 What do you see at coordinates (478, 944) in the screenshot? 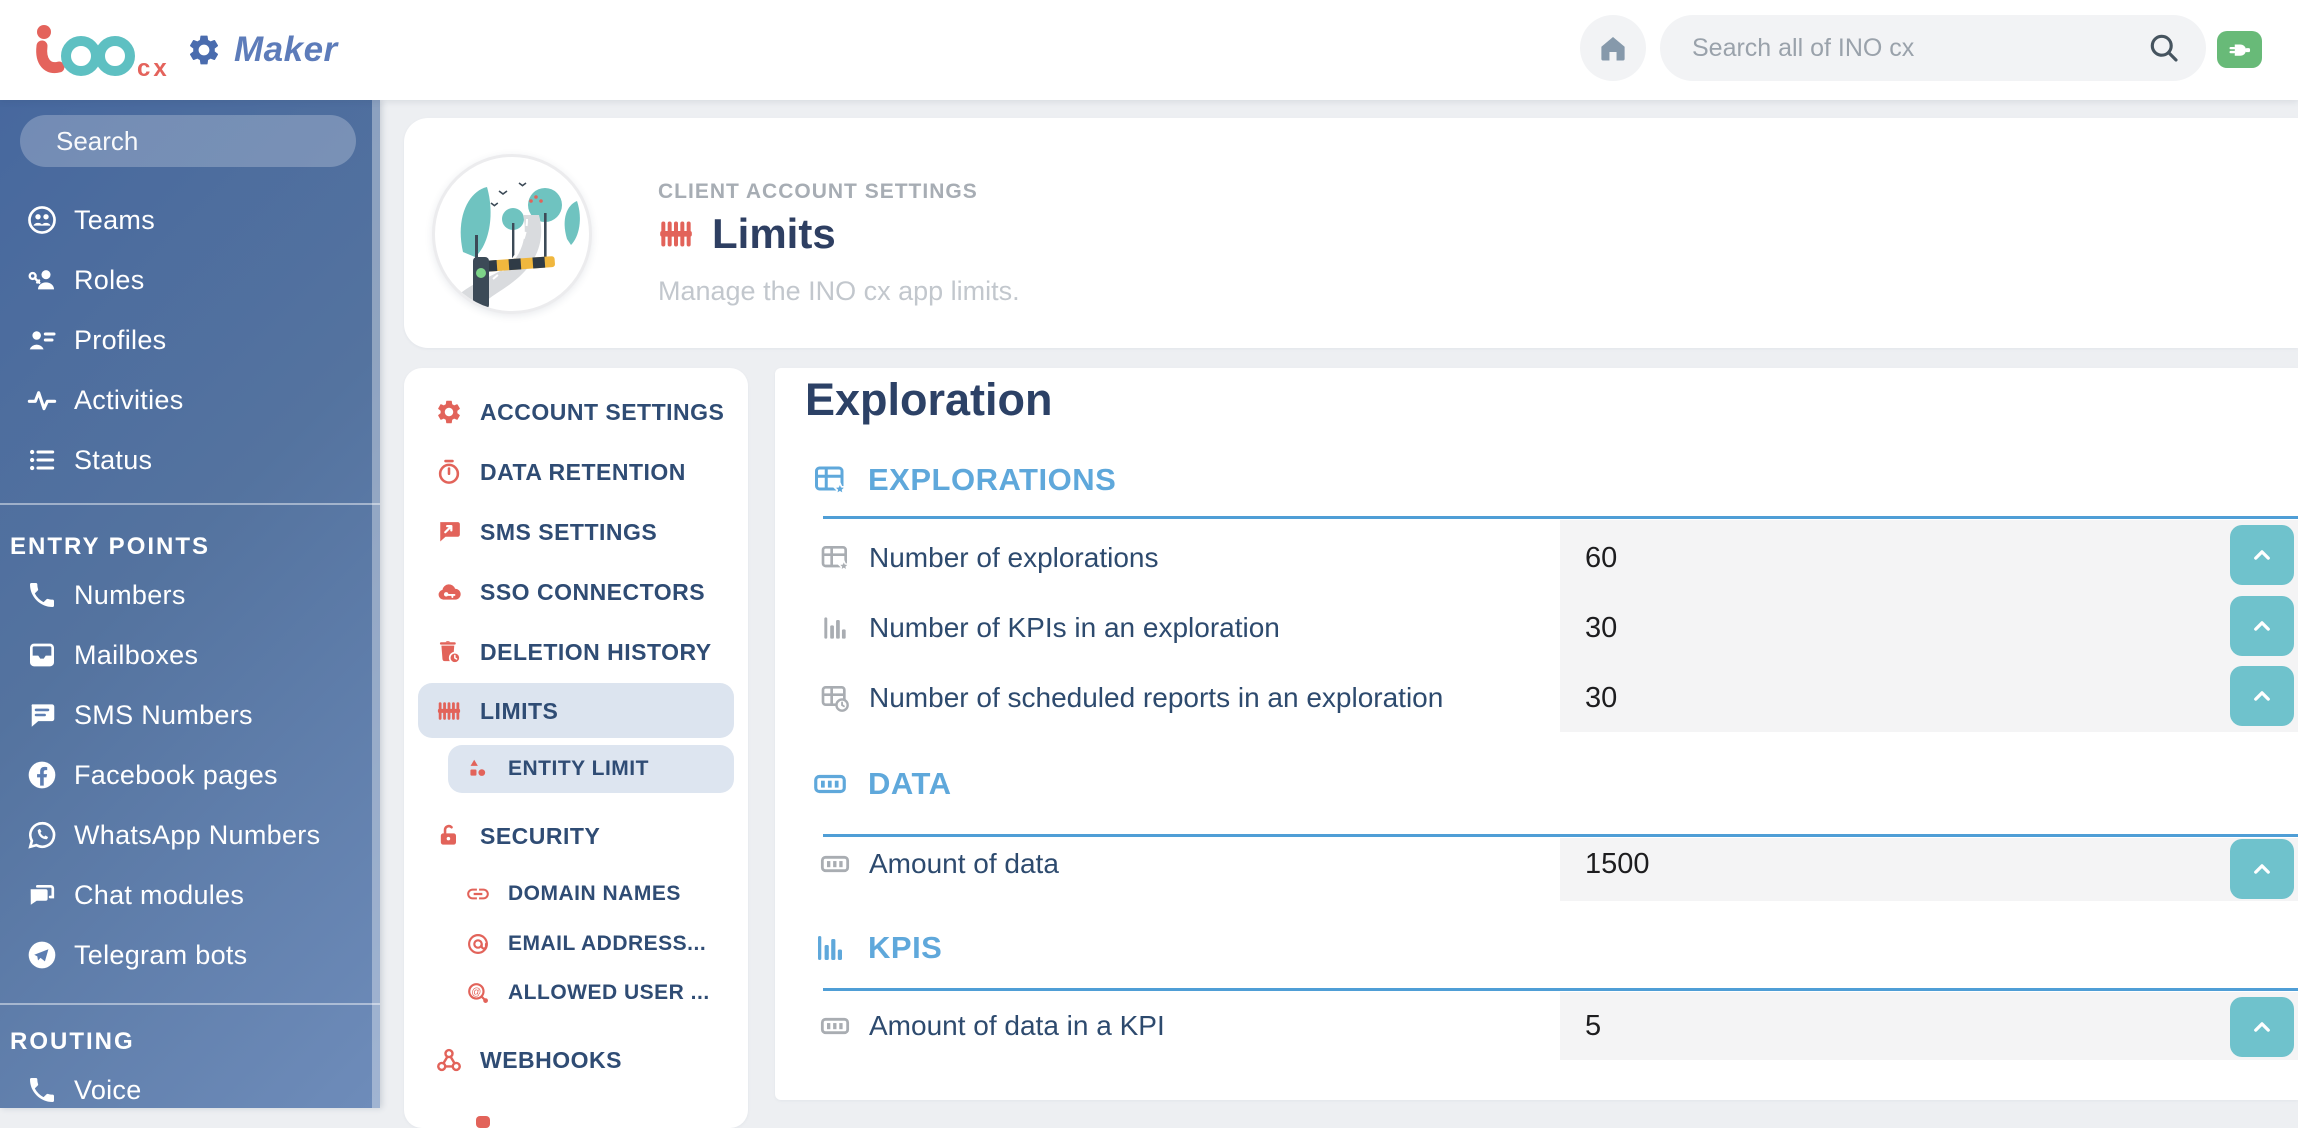
I see `at-icon` at bounding box center [478, 944].